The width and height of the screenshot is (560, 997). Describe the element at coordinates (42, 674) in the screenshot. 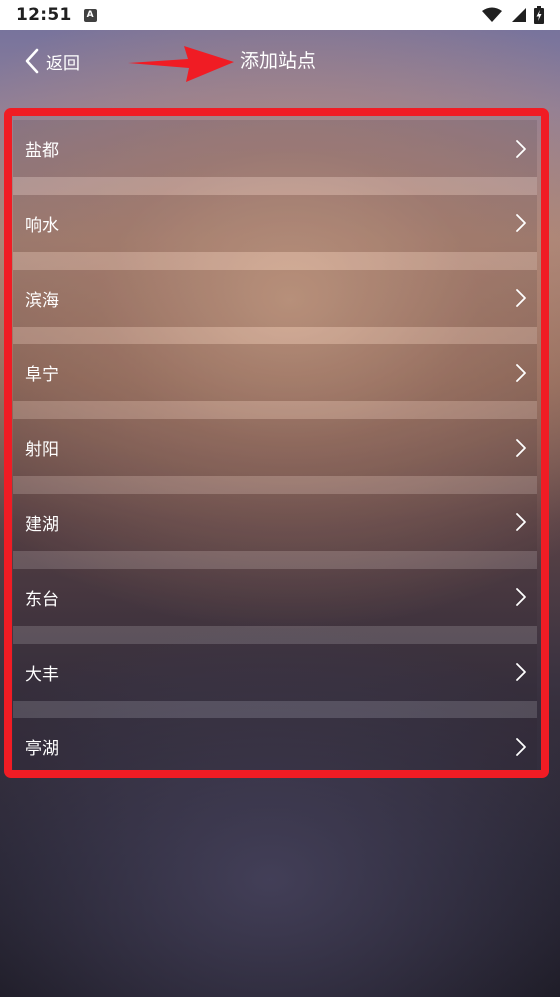

I see `station-label: 大丰` at that location.